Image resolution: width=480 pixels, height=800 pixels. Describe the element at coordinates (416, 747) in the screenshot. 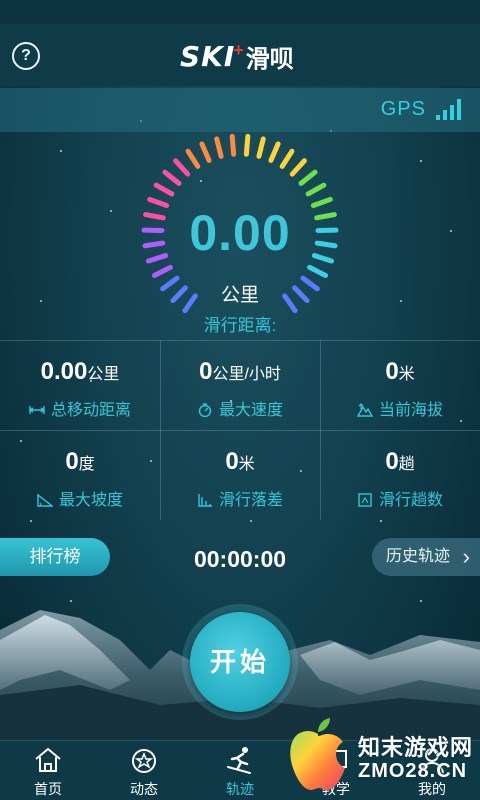

I see `watermark-text-1: 知末游戏网` at that location.